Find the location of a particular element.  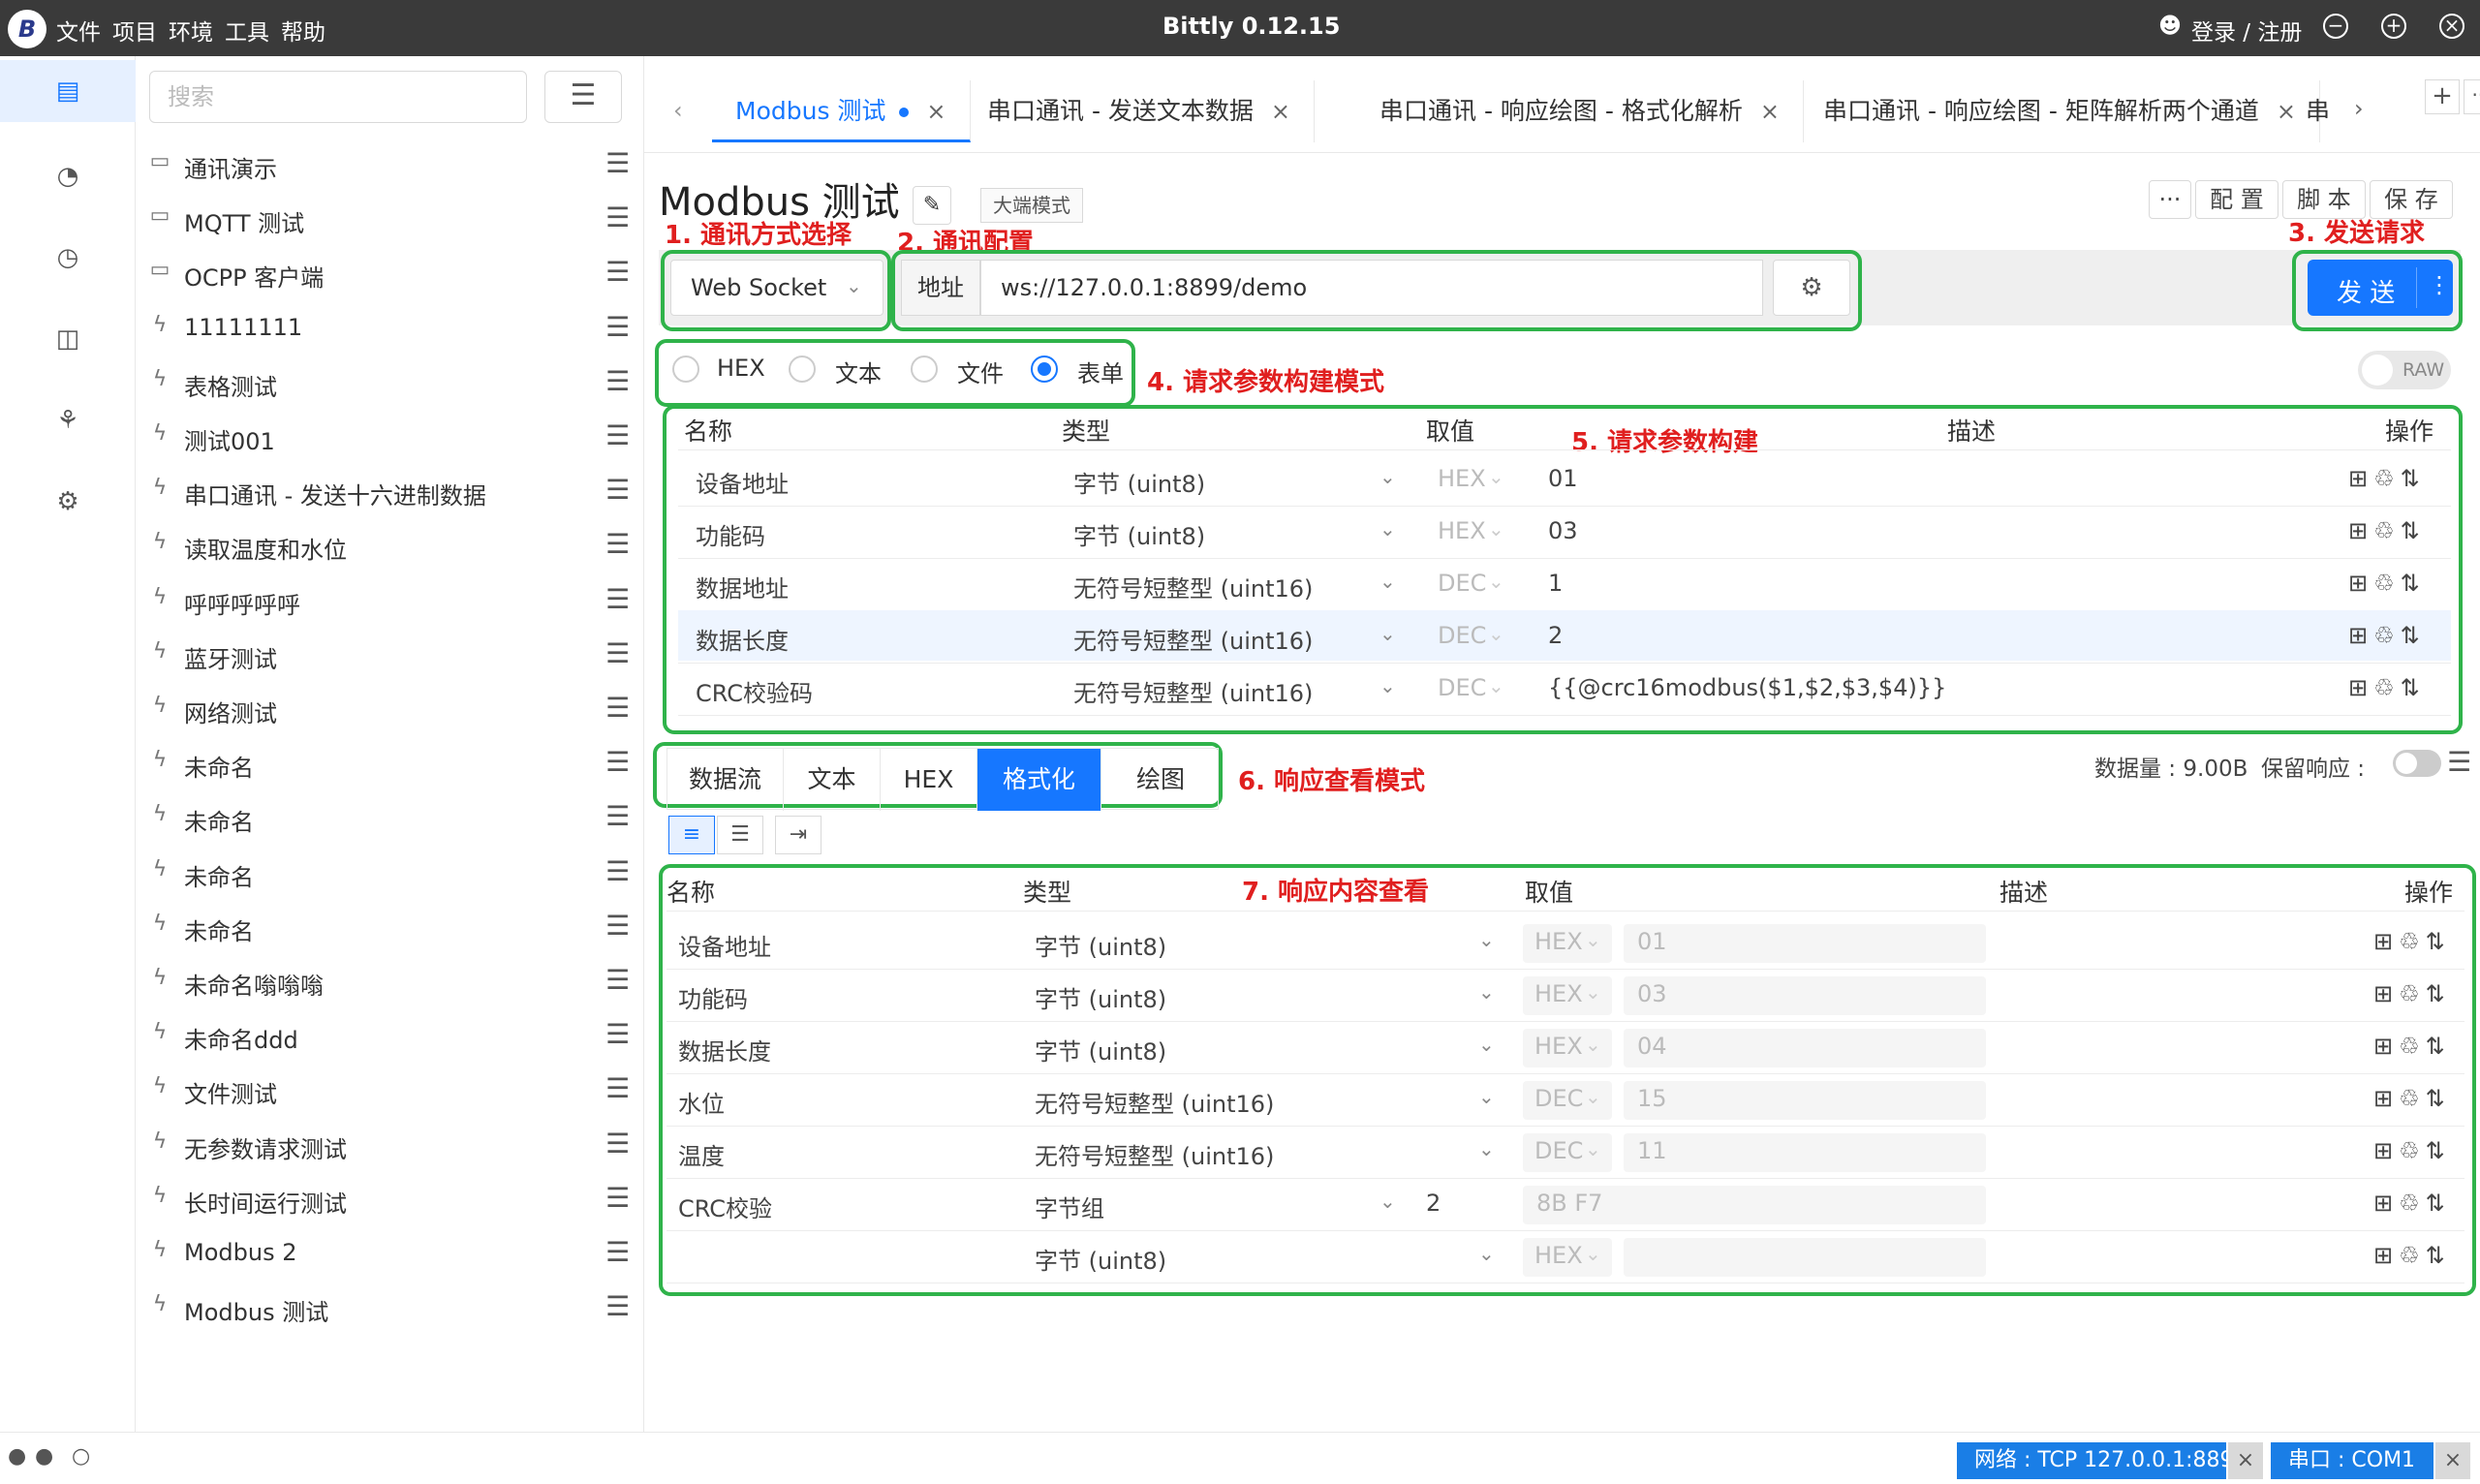

tab-serial-format: 串口通讯 - 响应绘图 - 格式化解析 × is located at coordinates (1580, 111).